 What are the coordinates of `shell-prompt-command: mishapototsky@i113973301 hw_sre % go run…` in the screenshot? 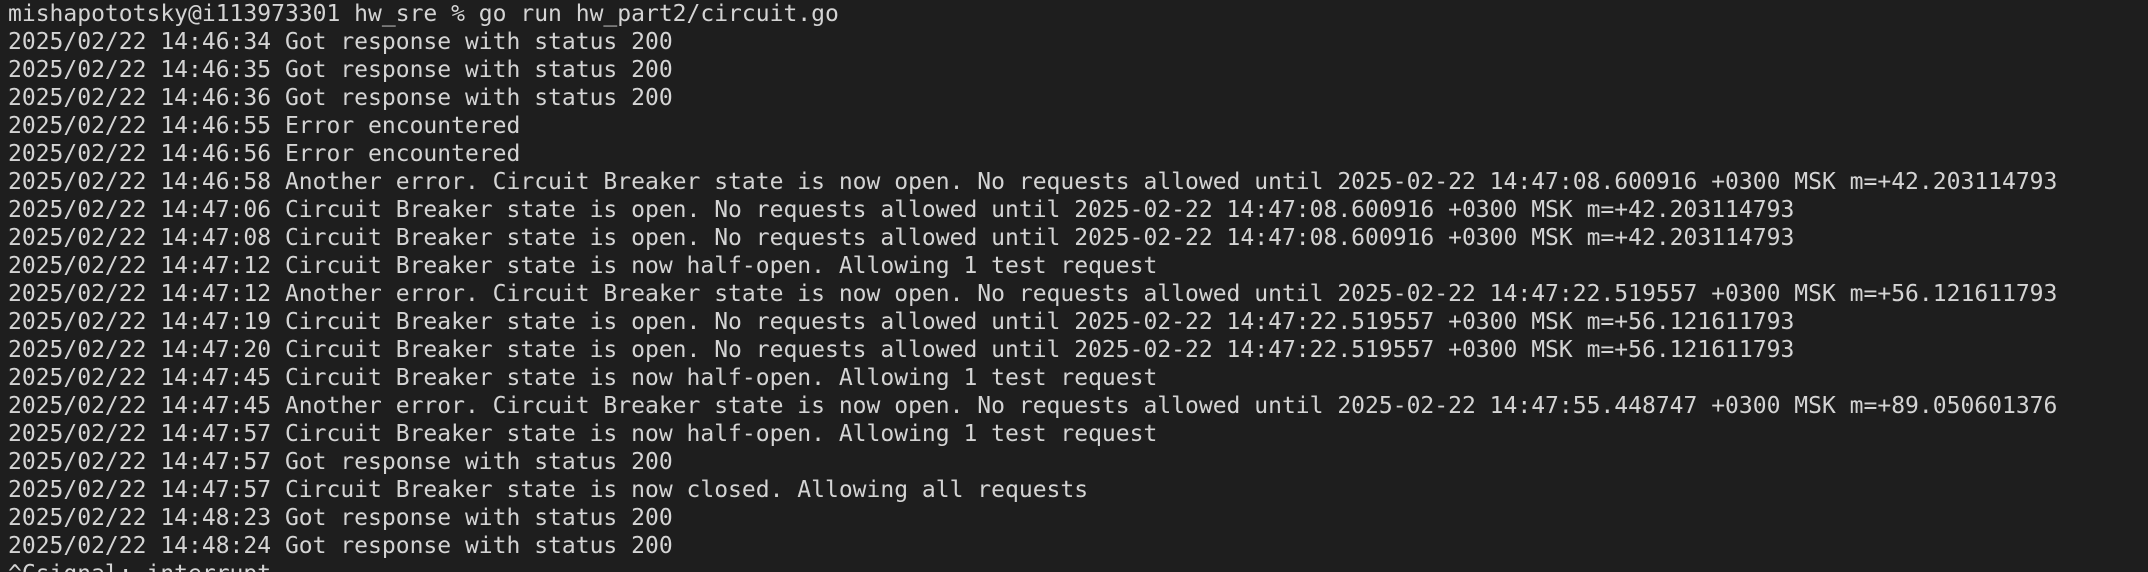 It's located at (423, 14).